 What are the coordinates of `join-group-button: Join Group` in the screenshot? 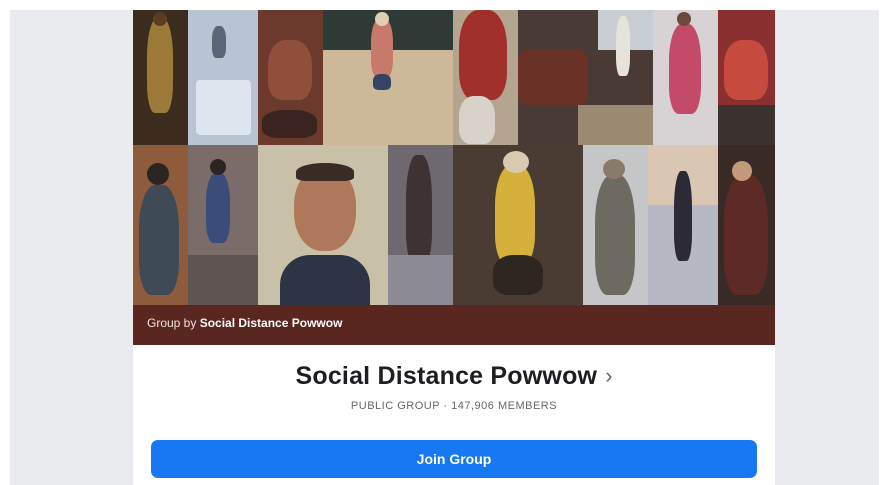 It's located at (454, 459).